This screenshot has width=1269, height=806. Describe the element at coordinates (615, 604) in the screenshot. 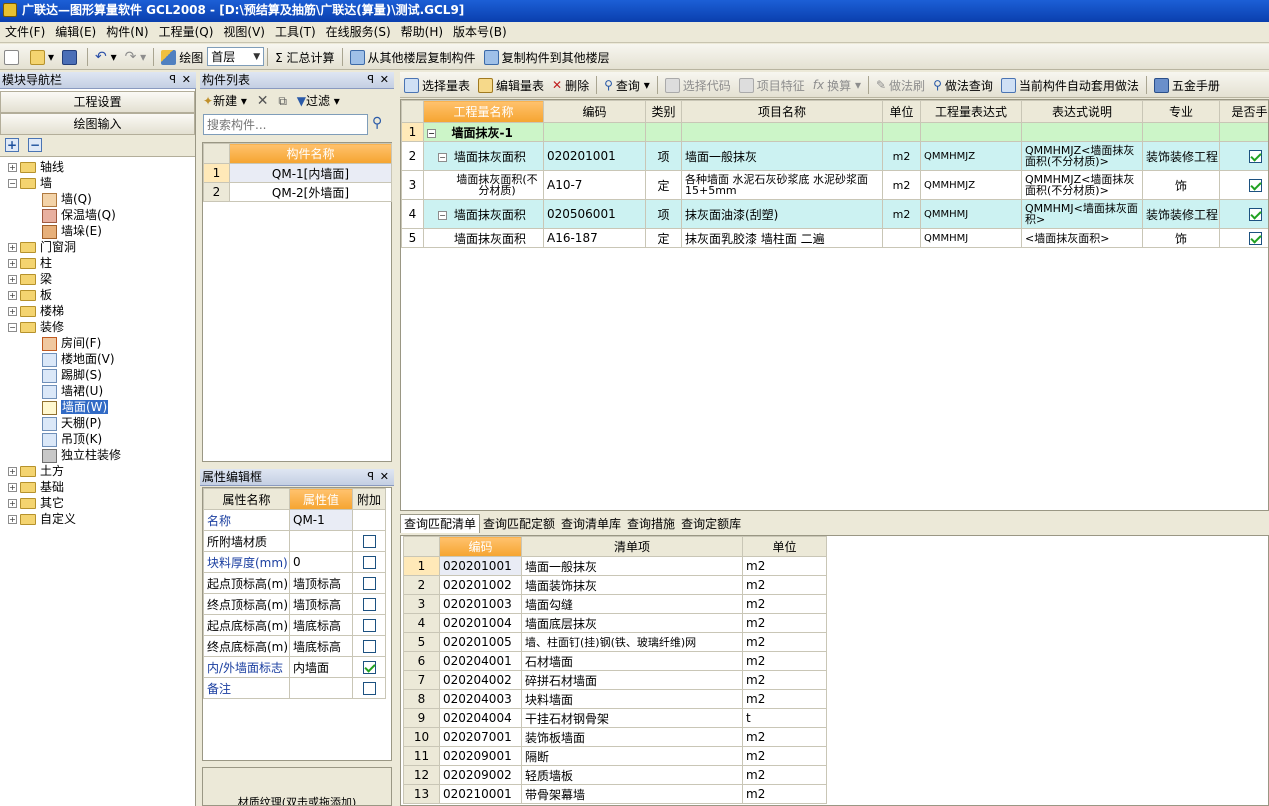

I see `table-row: 3 020201003 墙面勾缝 m2` at that location.